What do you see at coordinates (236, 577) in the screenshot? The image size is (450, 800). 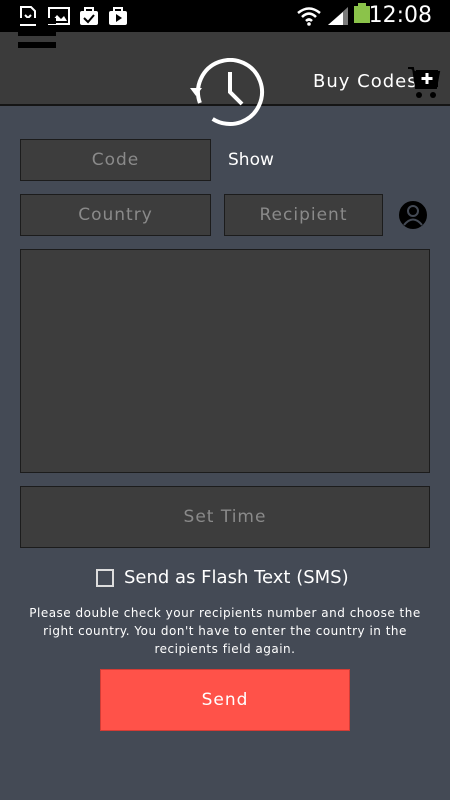 I see `flash-text-label: Send as Flash Text (SMS)` at bounding box center [236, 577].